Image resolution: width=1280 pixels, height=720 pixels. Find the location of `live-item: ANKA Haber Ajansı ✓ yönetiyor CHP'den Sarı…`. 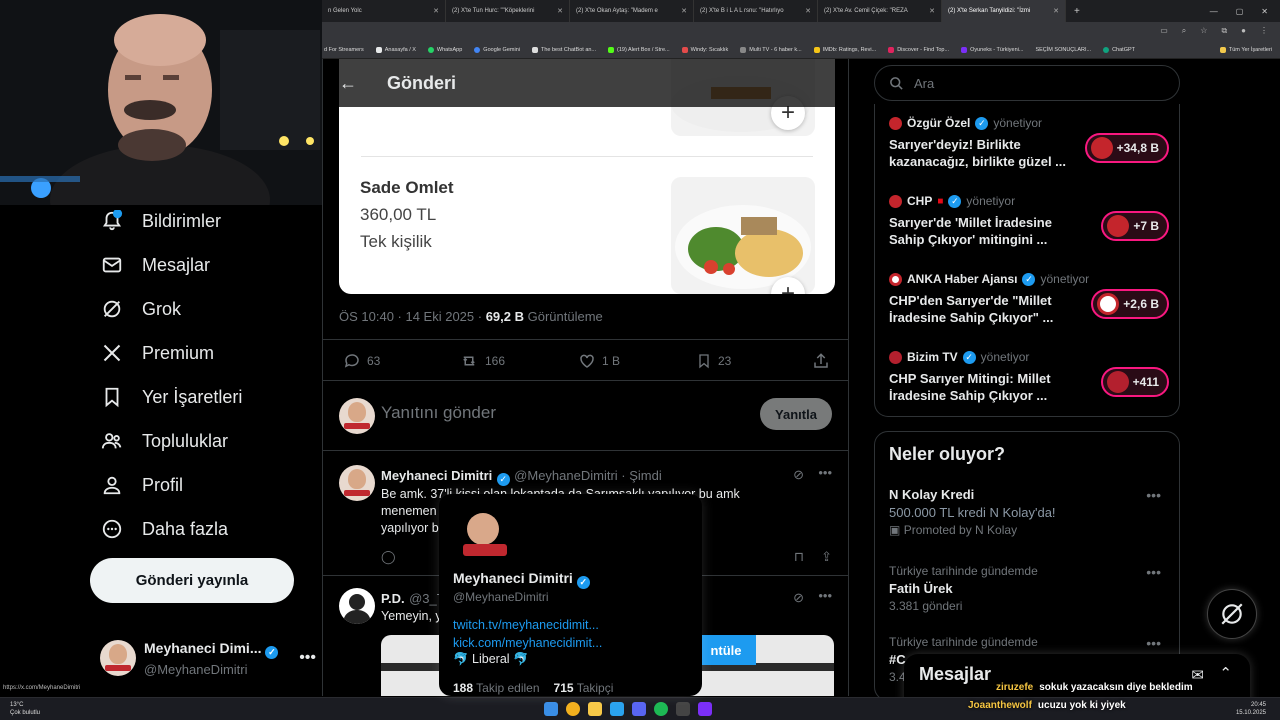

live-item: ANKA Haber Ajansı ✓ yönetiyor CHP'den Sarı… is located at coordinates (1029, 299).